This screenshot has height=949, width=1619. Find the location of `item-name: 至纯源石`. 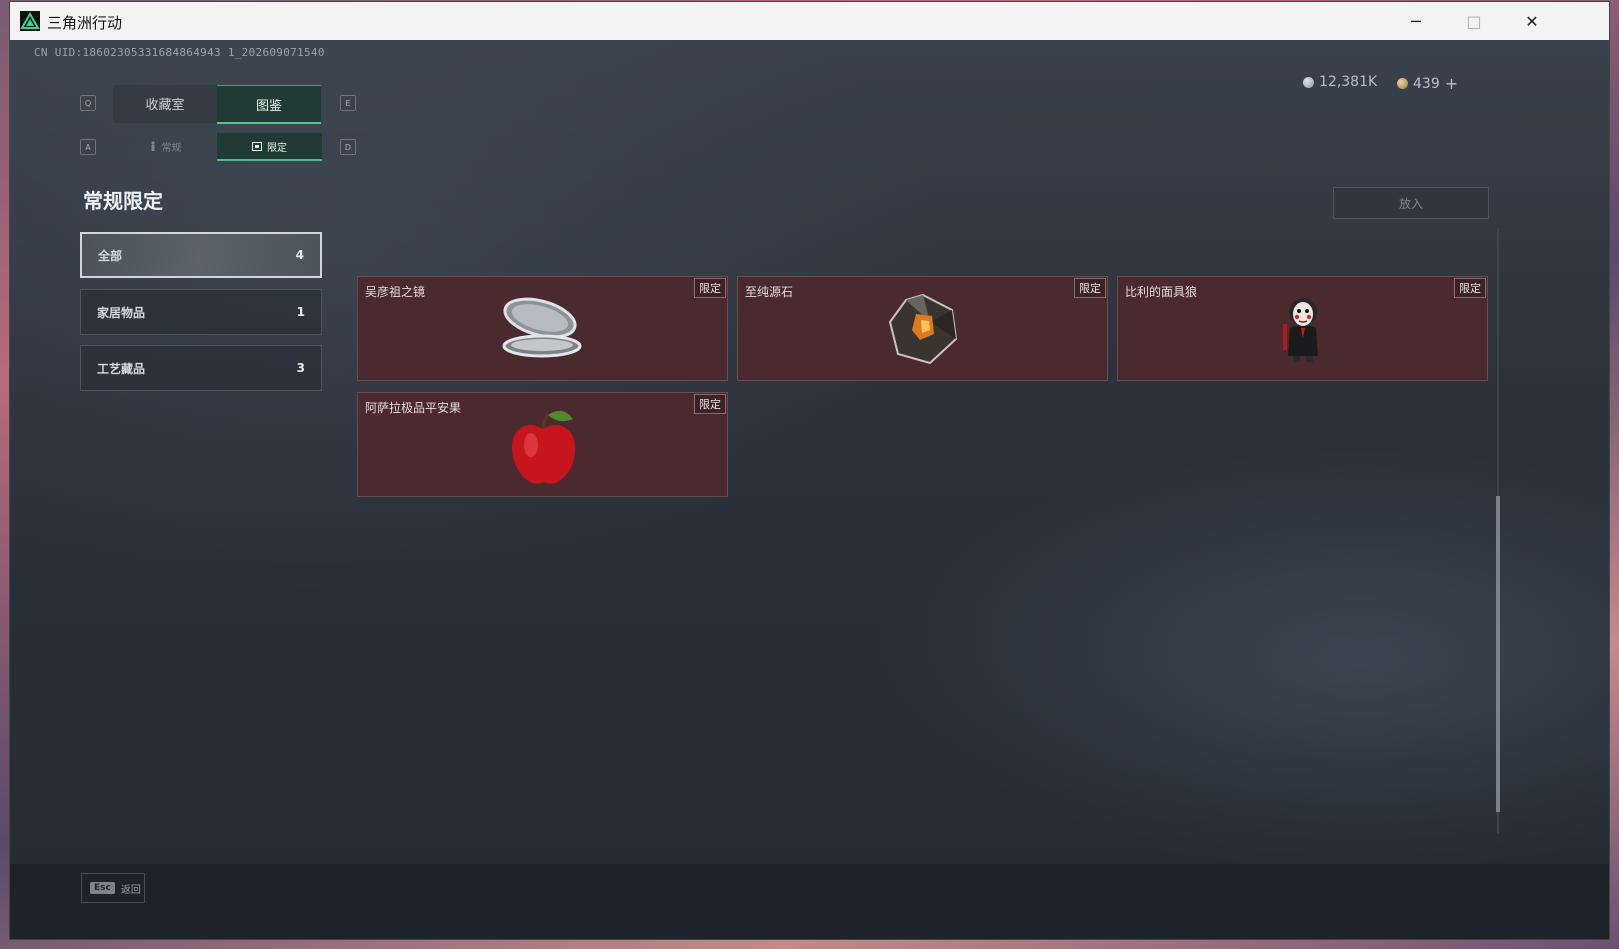

item-name: 至纯源石 is located at coordinates (769, 292).